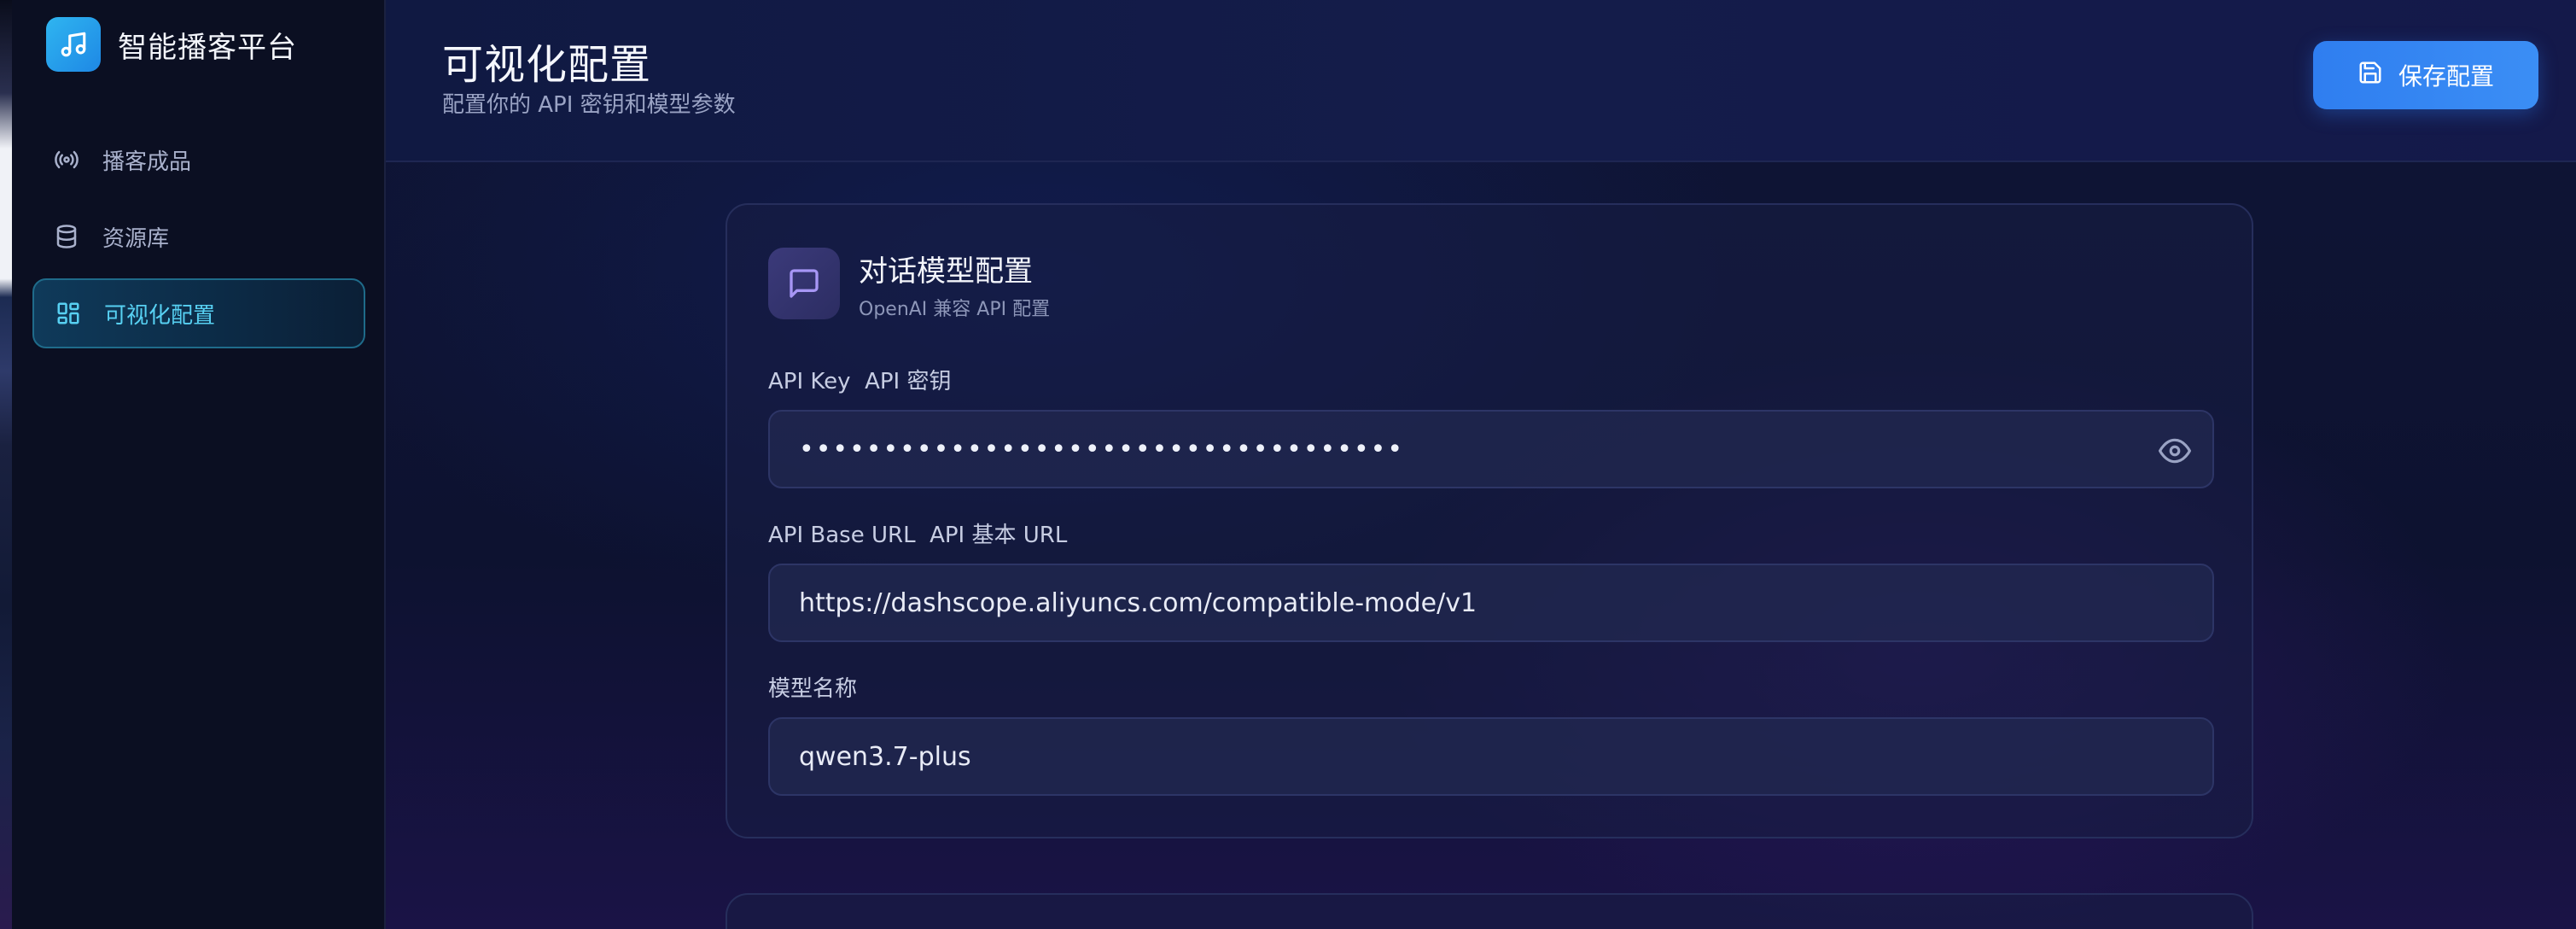  I want to click on layout-grid-icon, so click(68, 314).